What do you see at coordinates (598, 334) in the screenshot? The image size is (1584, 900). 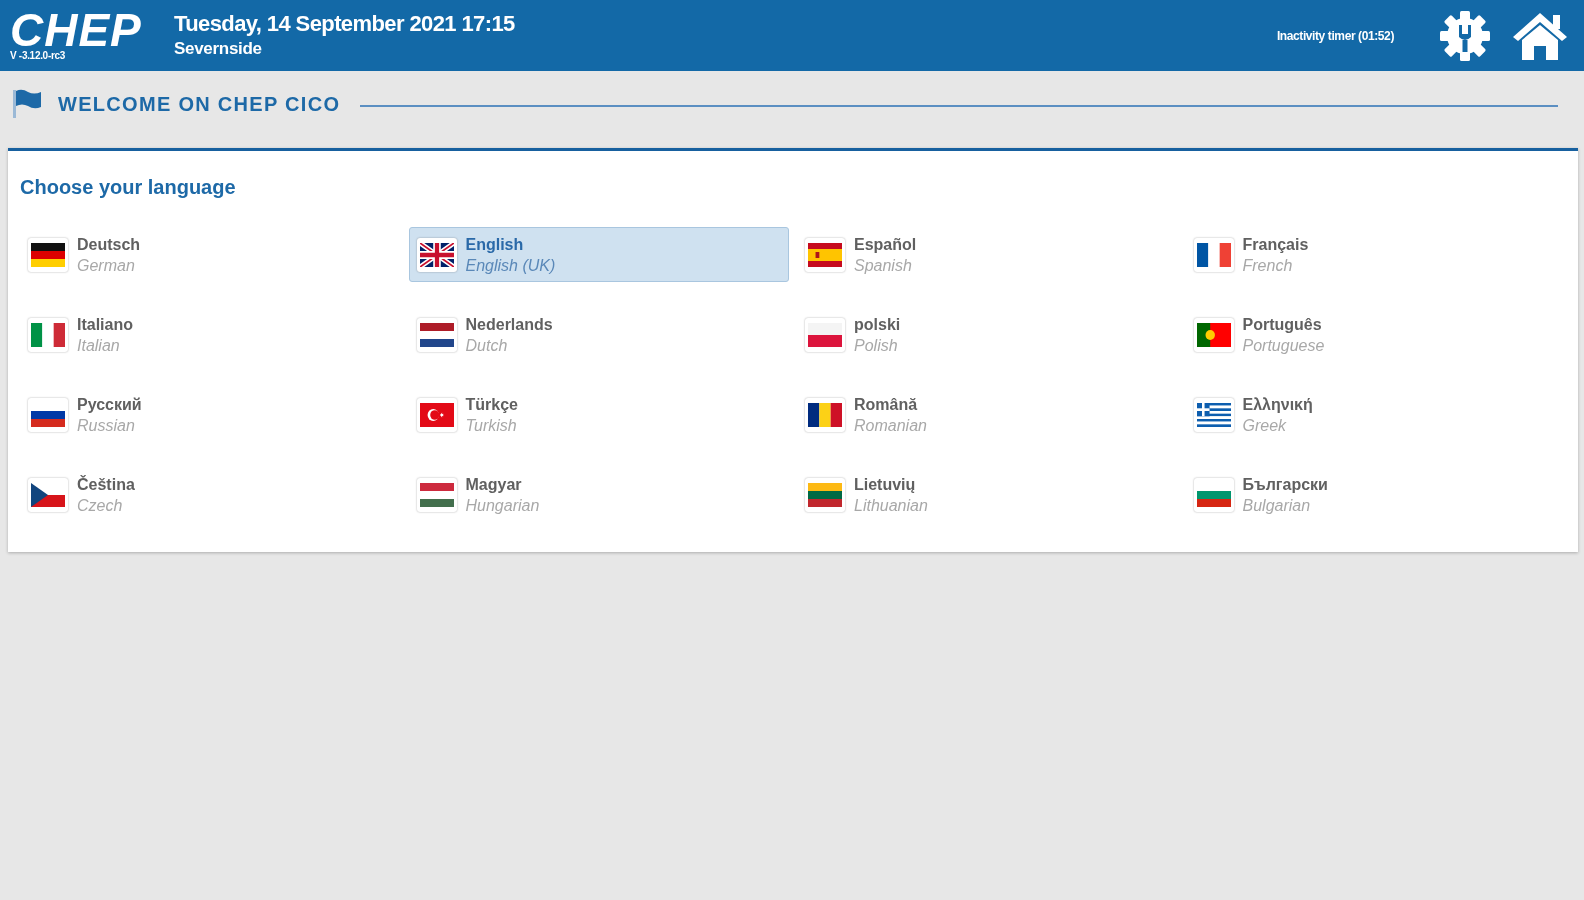 I see `language-option: Nederlands Dutch` at bounding box center [598, 334].